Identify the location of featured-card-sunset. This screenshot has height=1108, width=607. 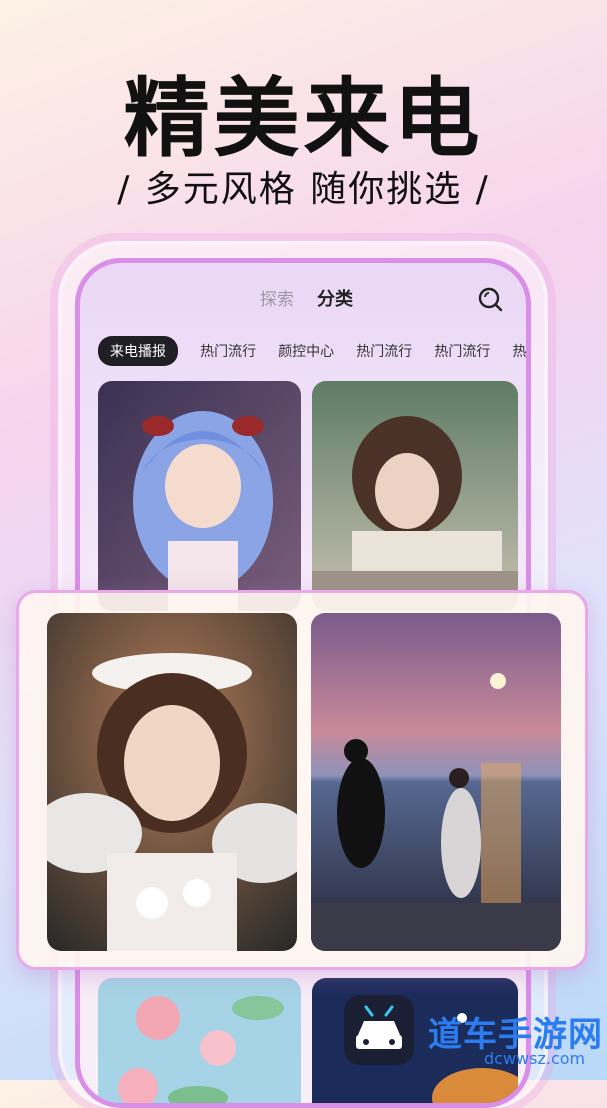
(436, 782).